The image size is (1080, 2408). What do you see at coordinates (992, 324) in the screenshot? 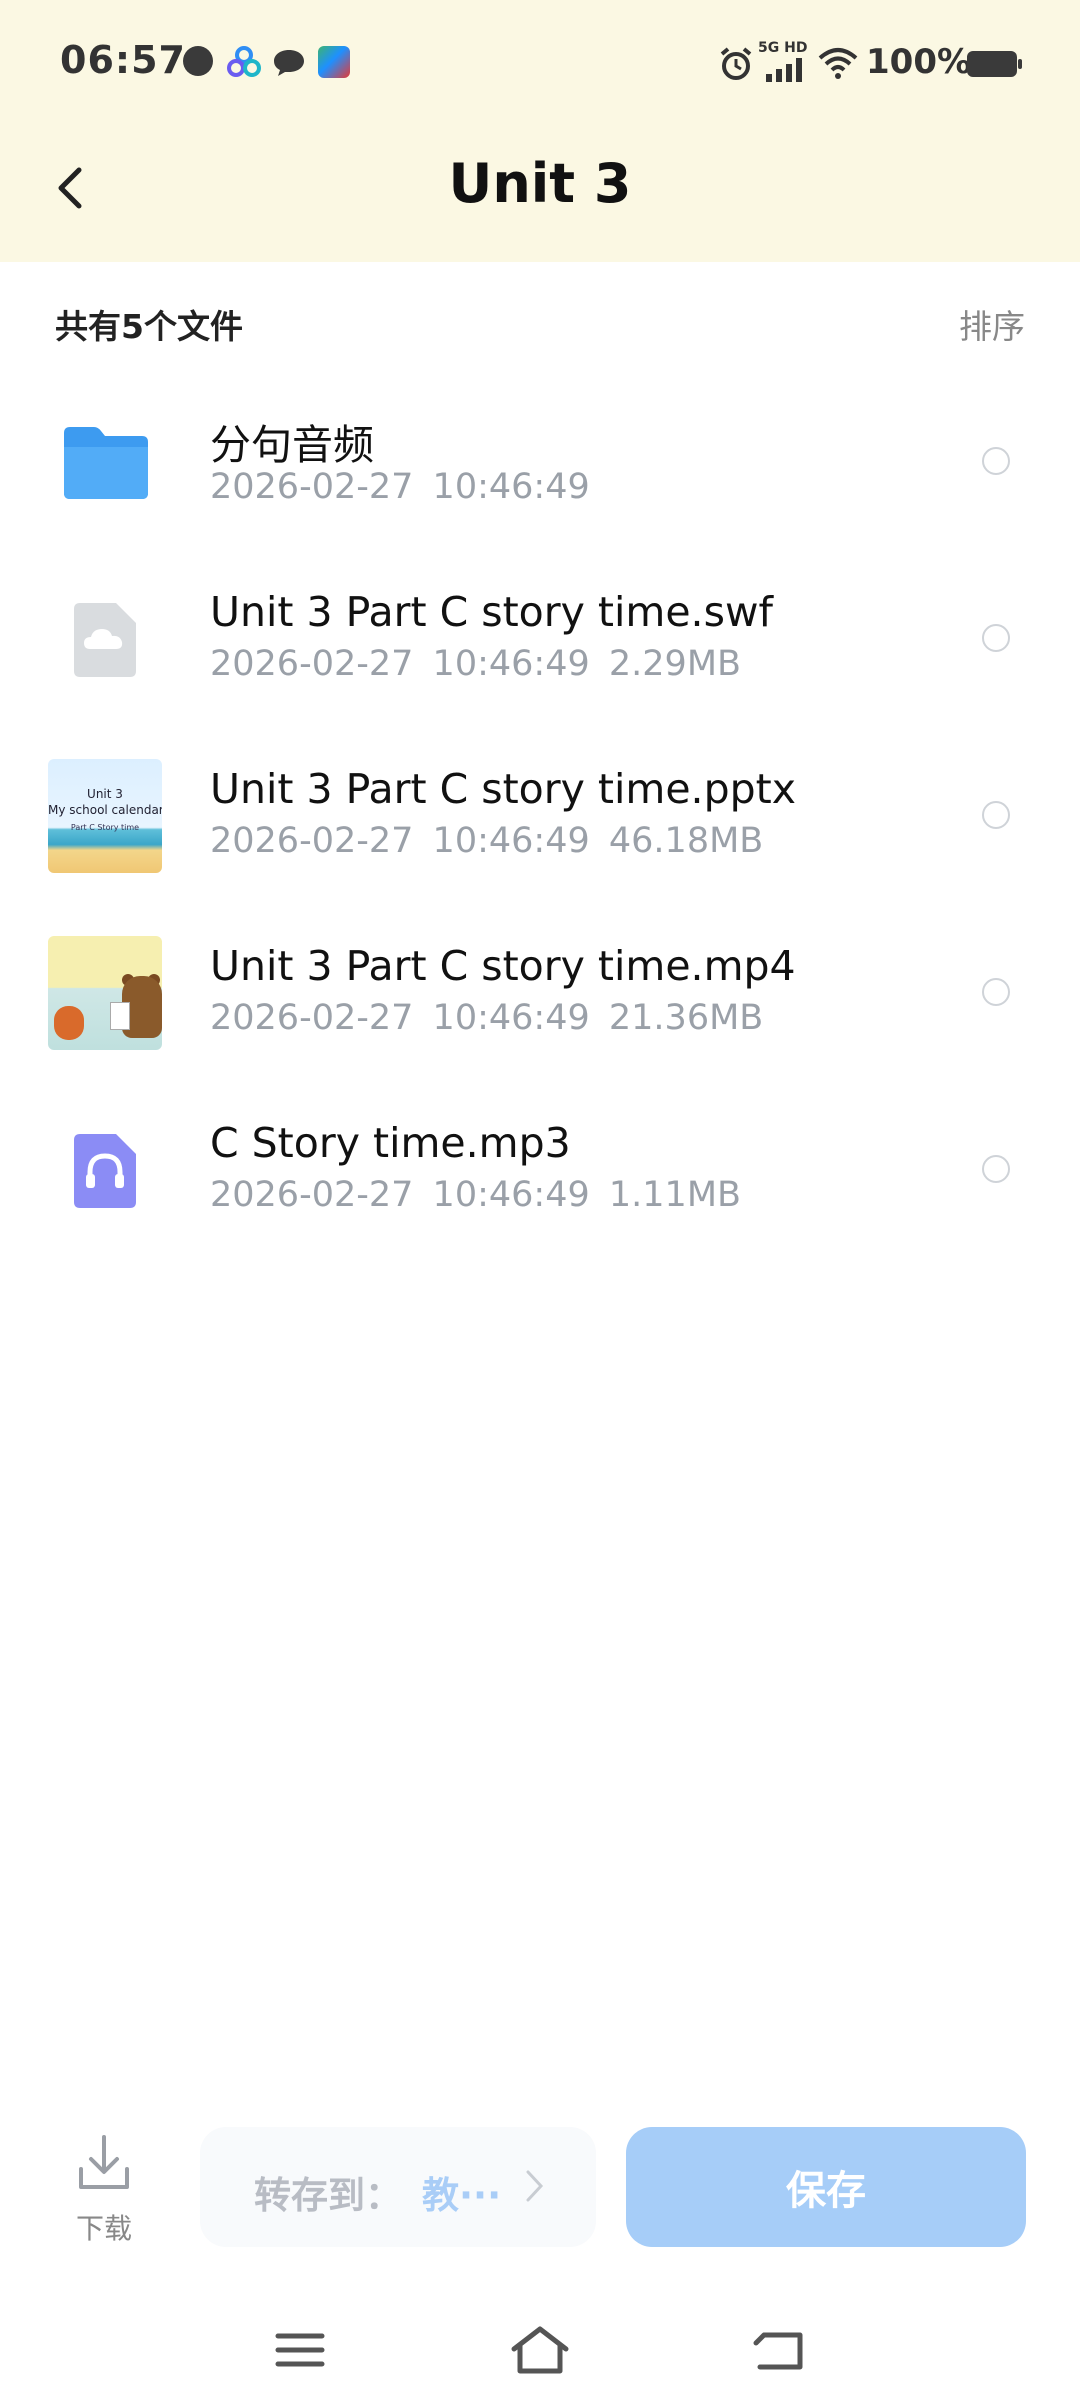
I see `sort-button: 排序` at bounding box center [992, 324].